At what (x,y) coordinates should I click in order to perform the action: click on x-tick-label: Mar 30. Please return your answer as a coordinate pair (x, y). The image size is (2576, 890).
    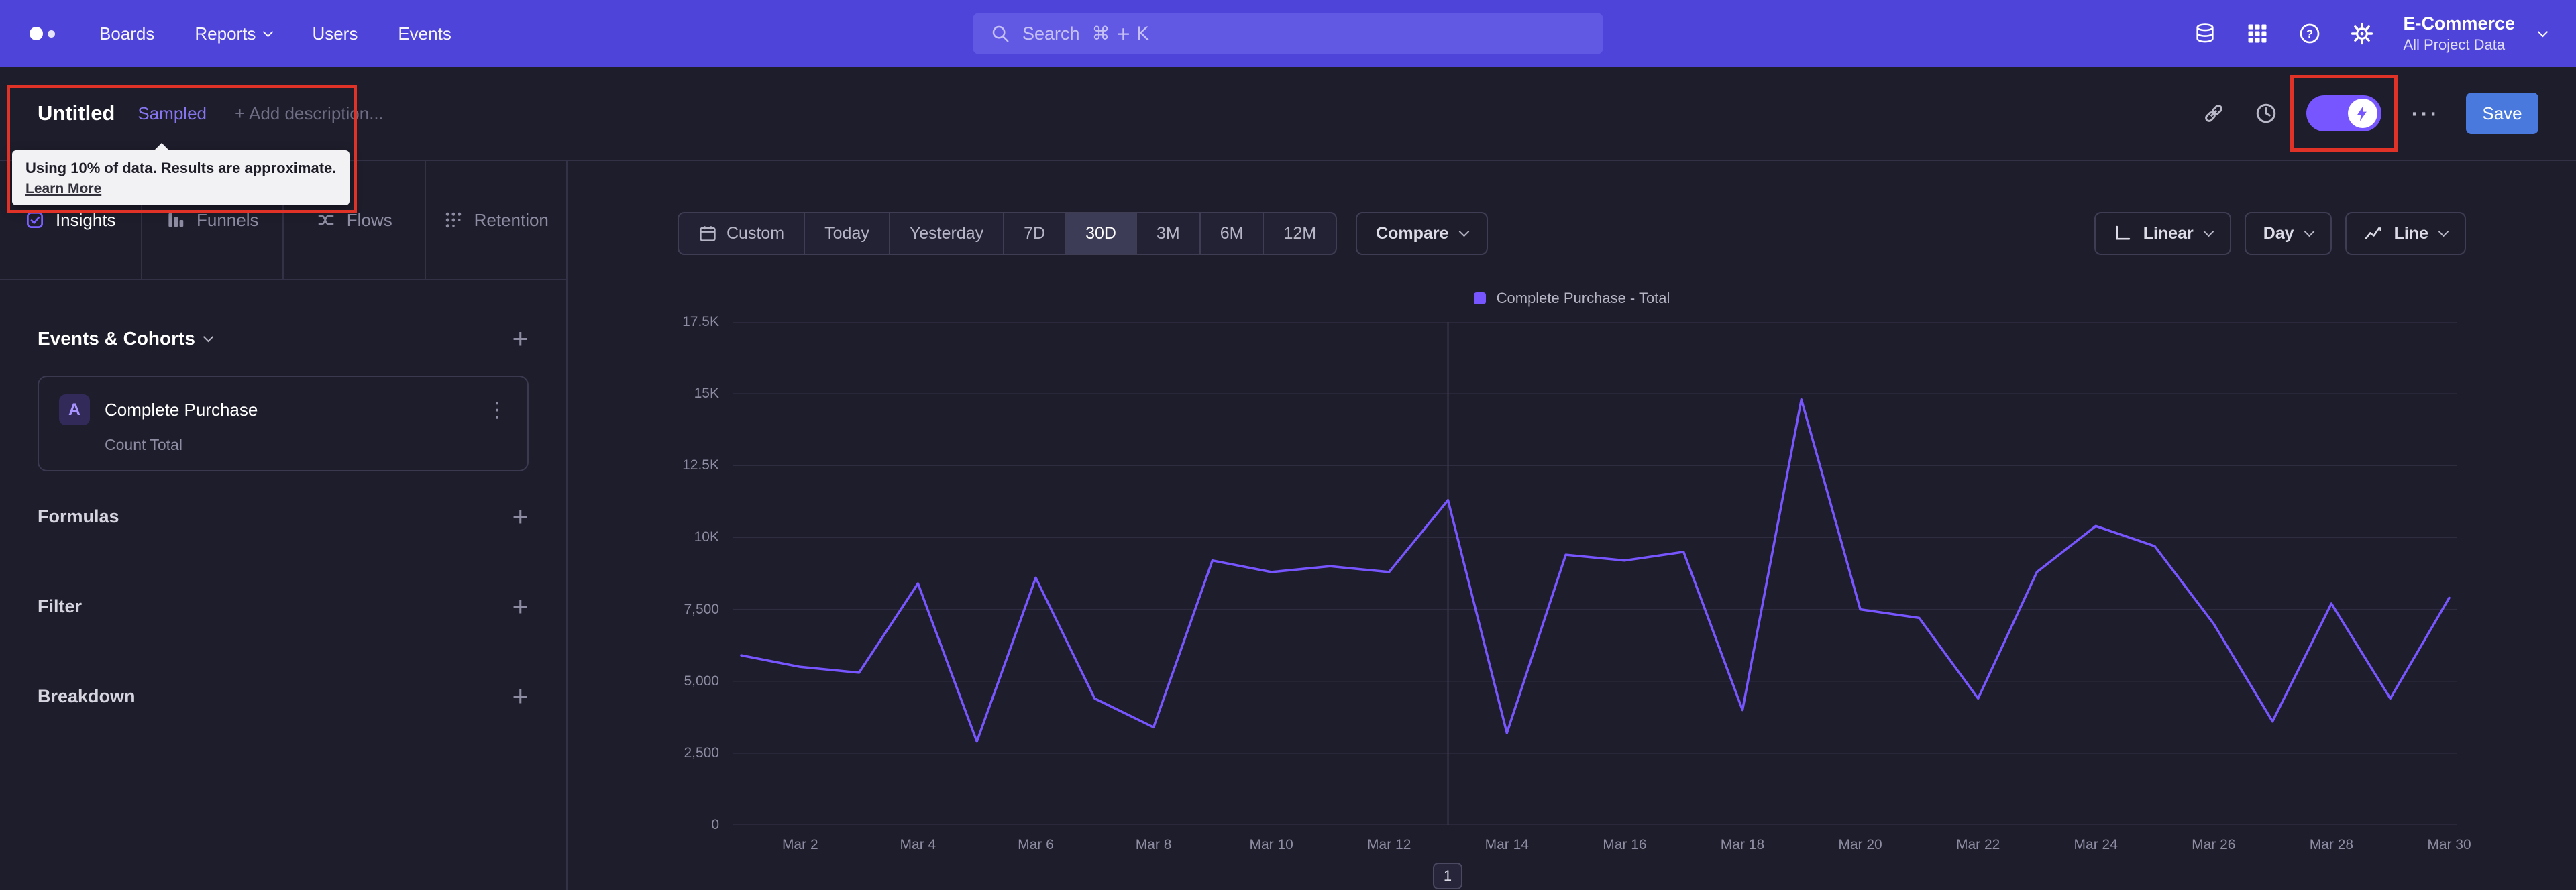
    Looking at the image, I should click on (2449, 844).